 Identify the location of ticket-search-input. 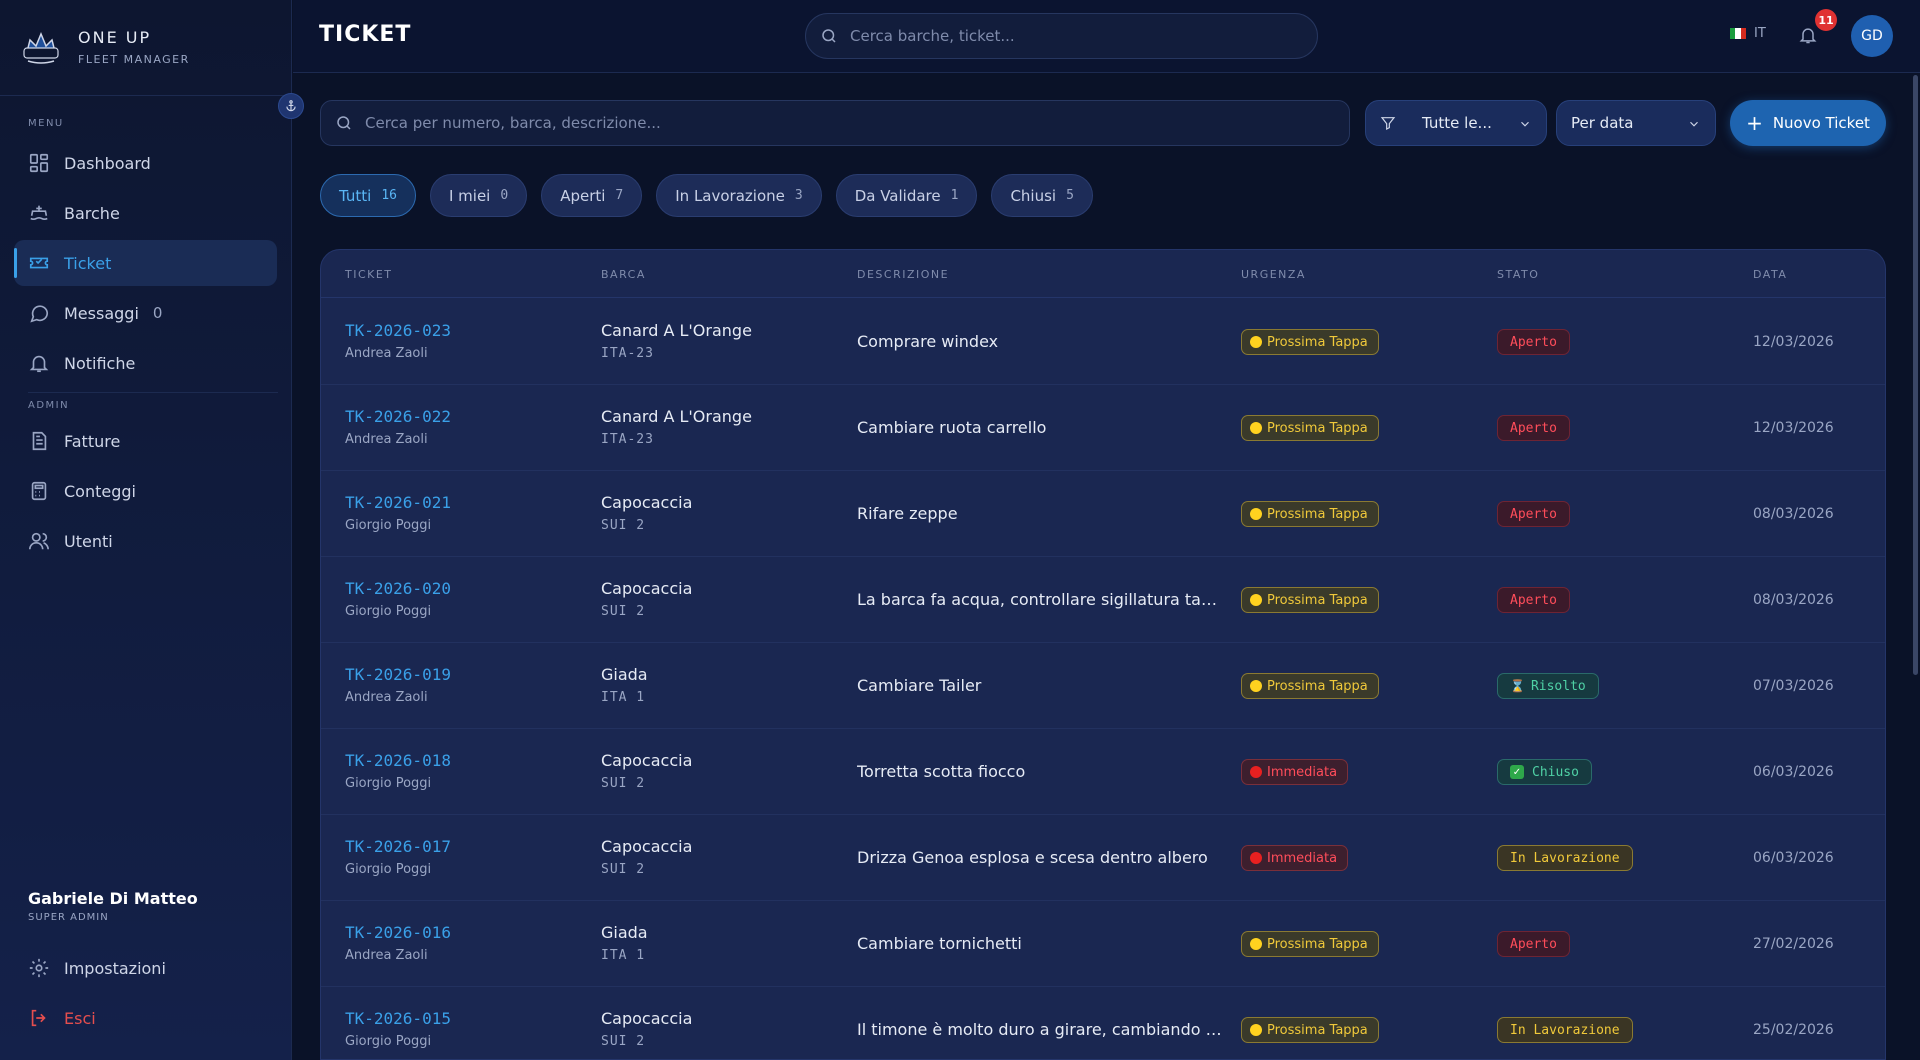
(840, 123).